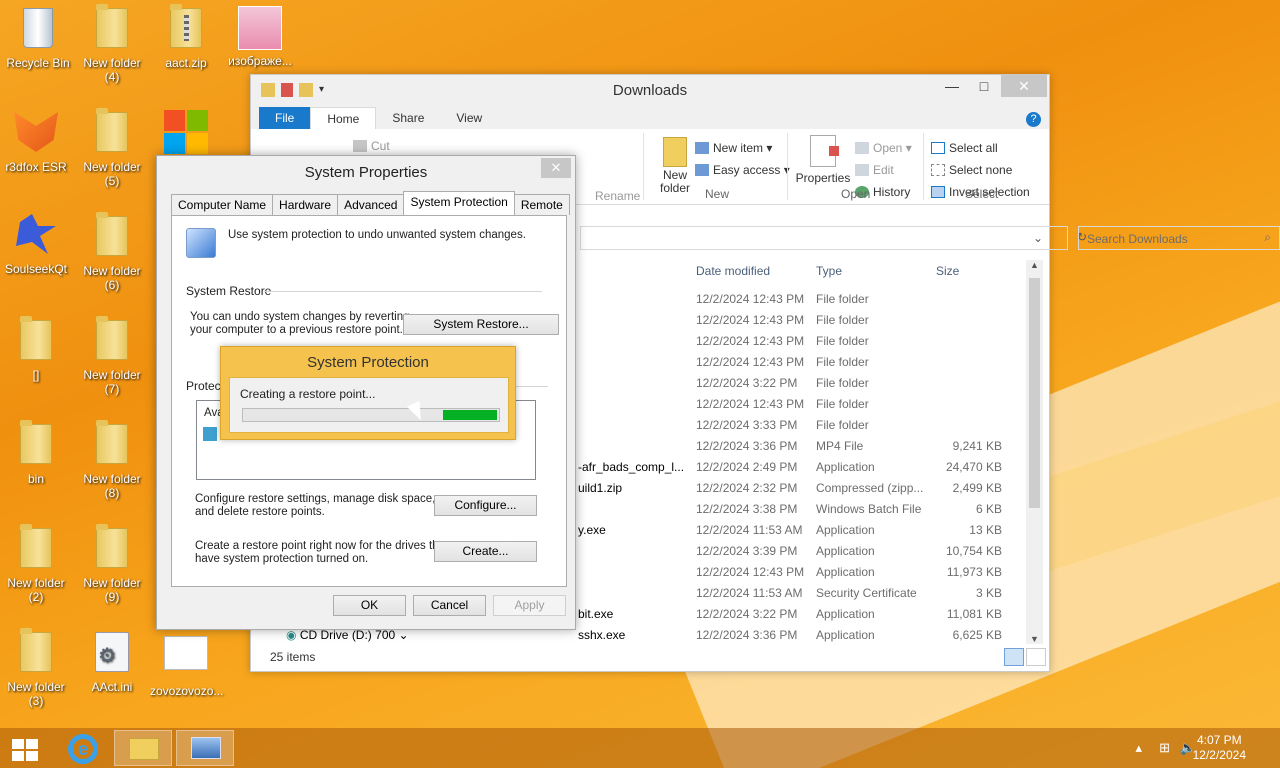 This screenshot has width=1280, height=768. I want to click on new-folder-button: New folder, so click(675, 166).